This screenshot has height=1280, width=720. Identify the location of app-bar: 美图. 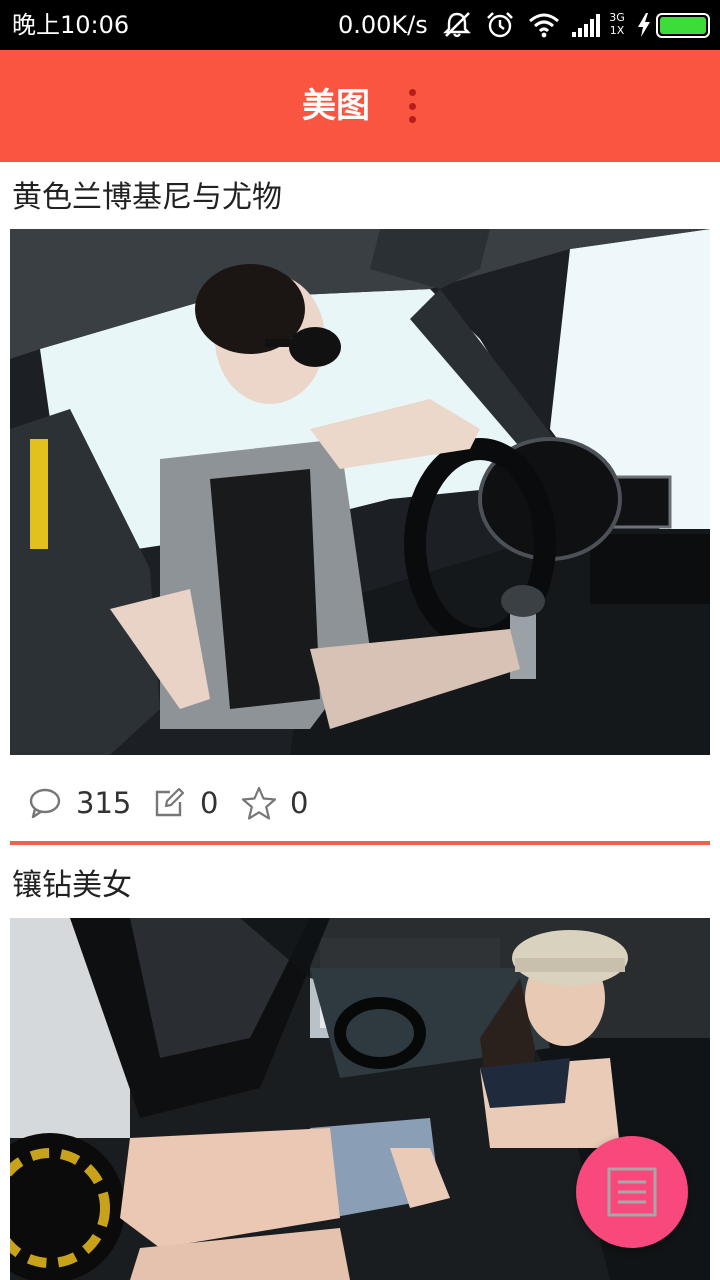
(360, 106).